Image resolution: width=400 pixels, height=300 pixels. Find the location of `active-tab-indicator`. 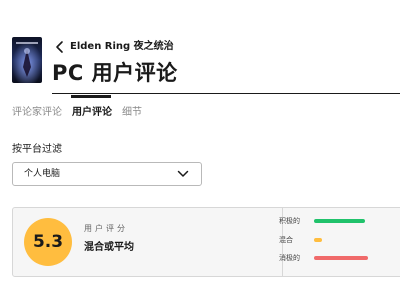

active-tab-indicator is located at coordinates (91, 96).